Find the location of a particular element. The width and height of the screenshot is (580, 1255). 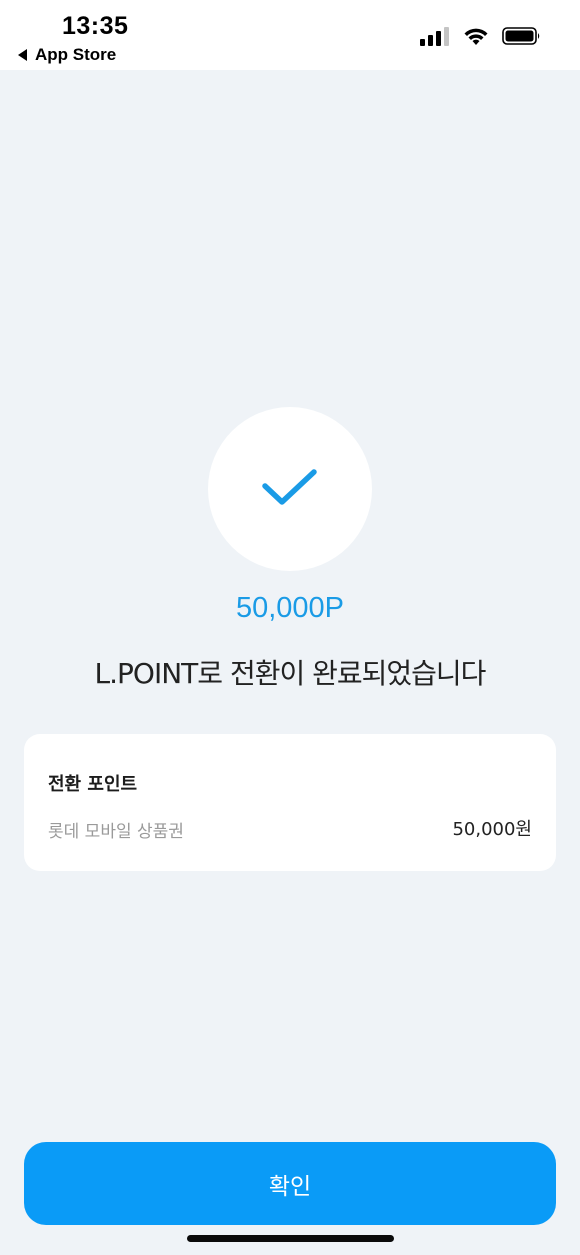

voucher-amount: 50,000원 is located at coordinates (492, 829).